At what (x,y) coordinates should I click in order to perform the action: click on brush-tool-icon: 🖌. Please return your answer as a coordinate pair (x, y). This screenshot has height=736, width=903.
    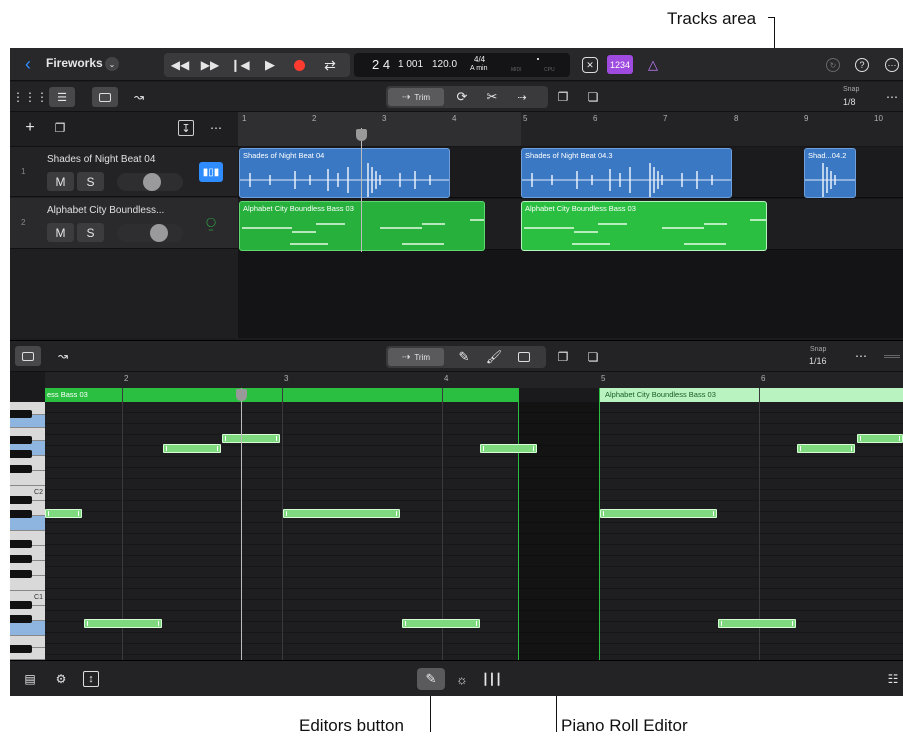
    Looking at the image, I should click on (494, 357).